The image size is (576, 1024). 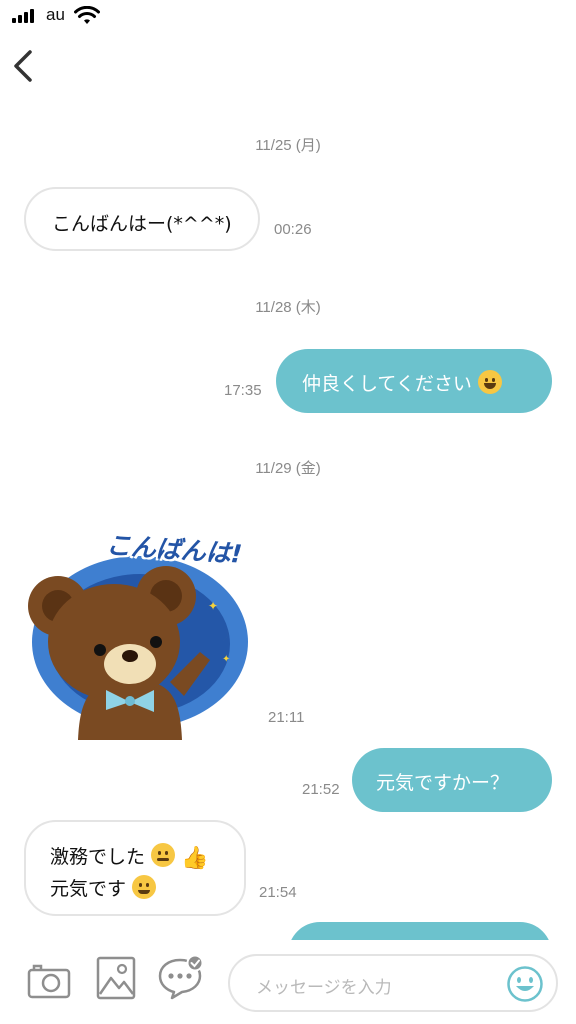 What do you see at coordinates (87, 15) in the screenshot?
I see `wifi-icon` at bounding box center [87, 15].